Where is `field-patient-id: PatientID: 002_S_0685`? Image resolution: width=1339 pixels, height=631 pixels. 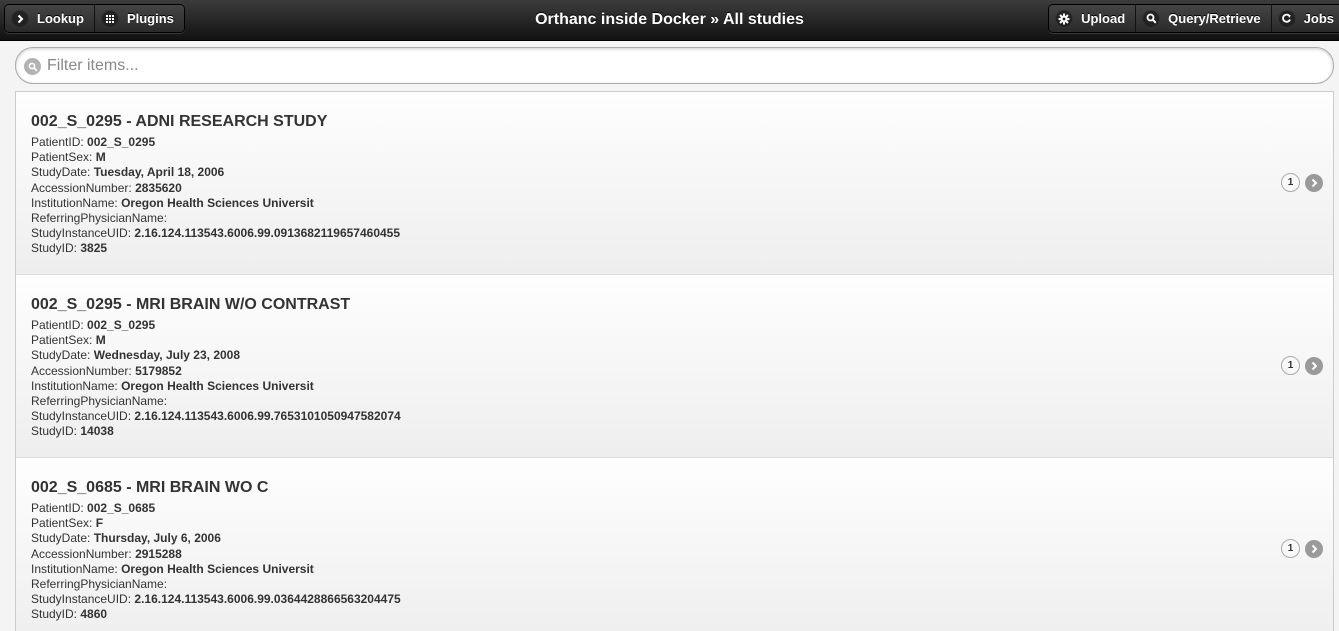 field-patient-id: PatientID: 002_S_0685 is located at coordinates (93, 508).